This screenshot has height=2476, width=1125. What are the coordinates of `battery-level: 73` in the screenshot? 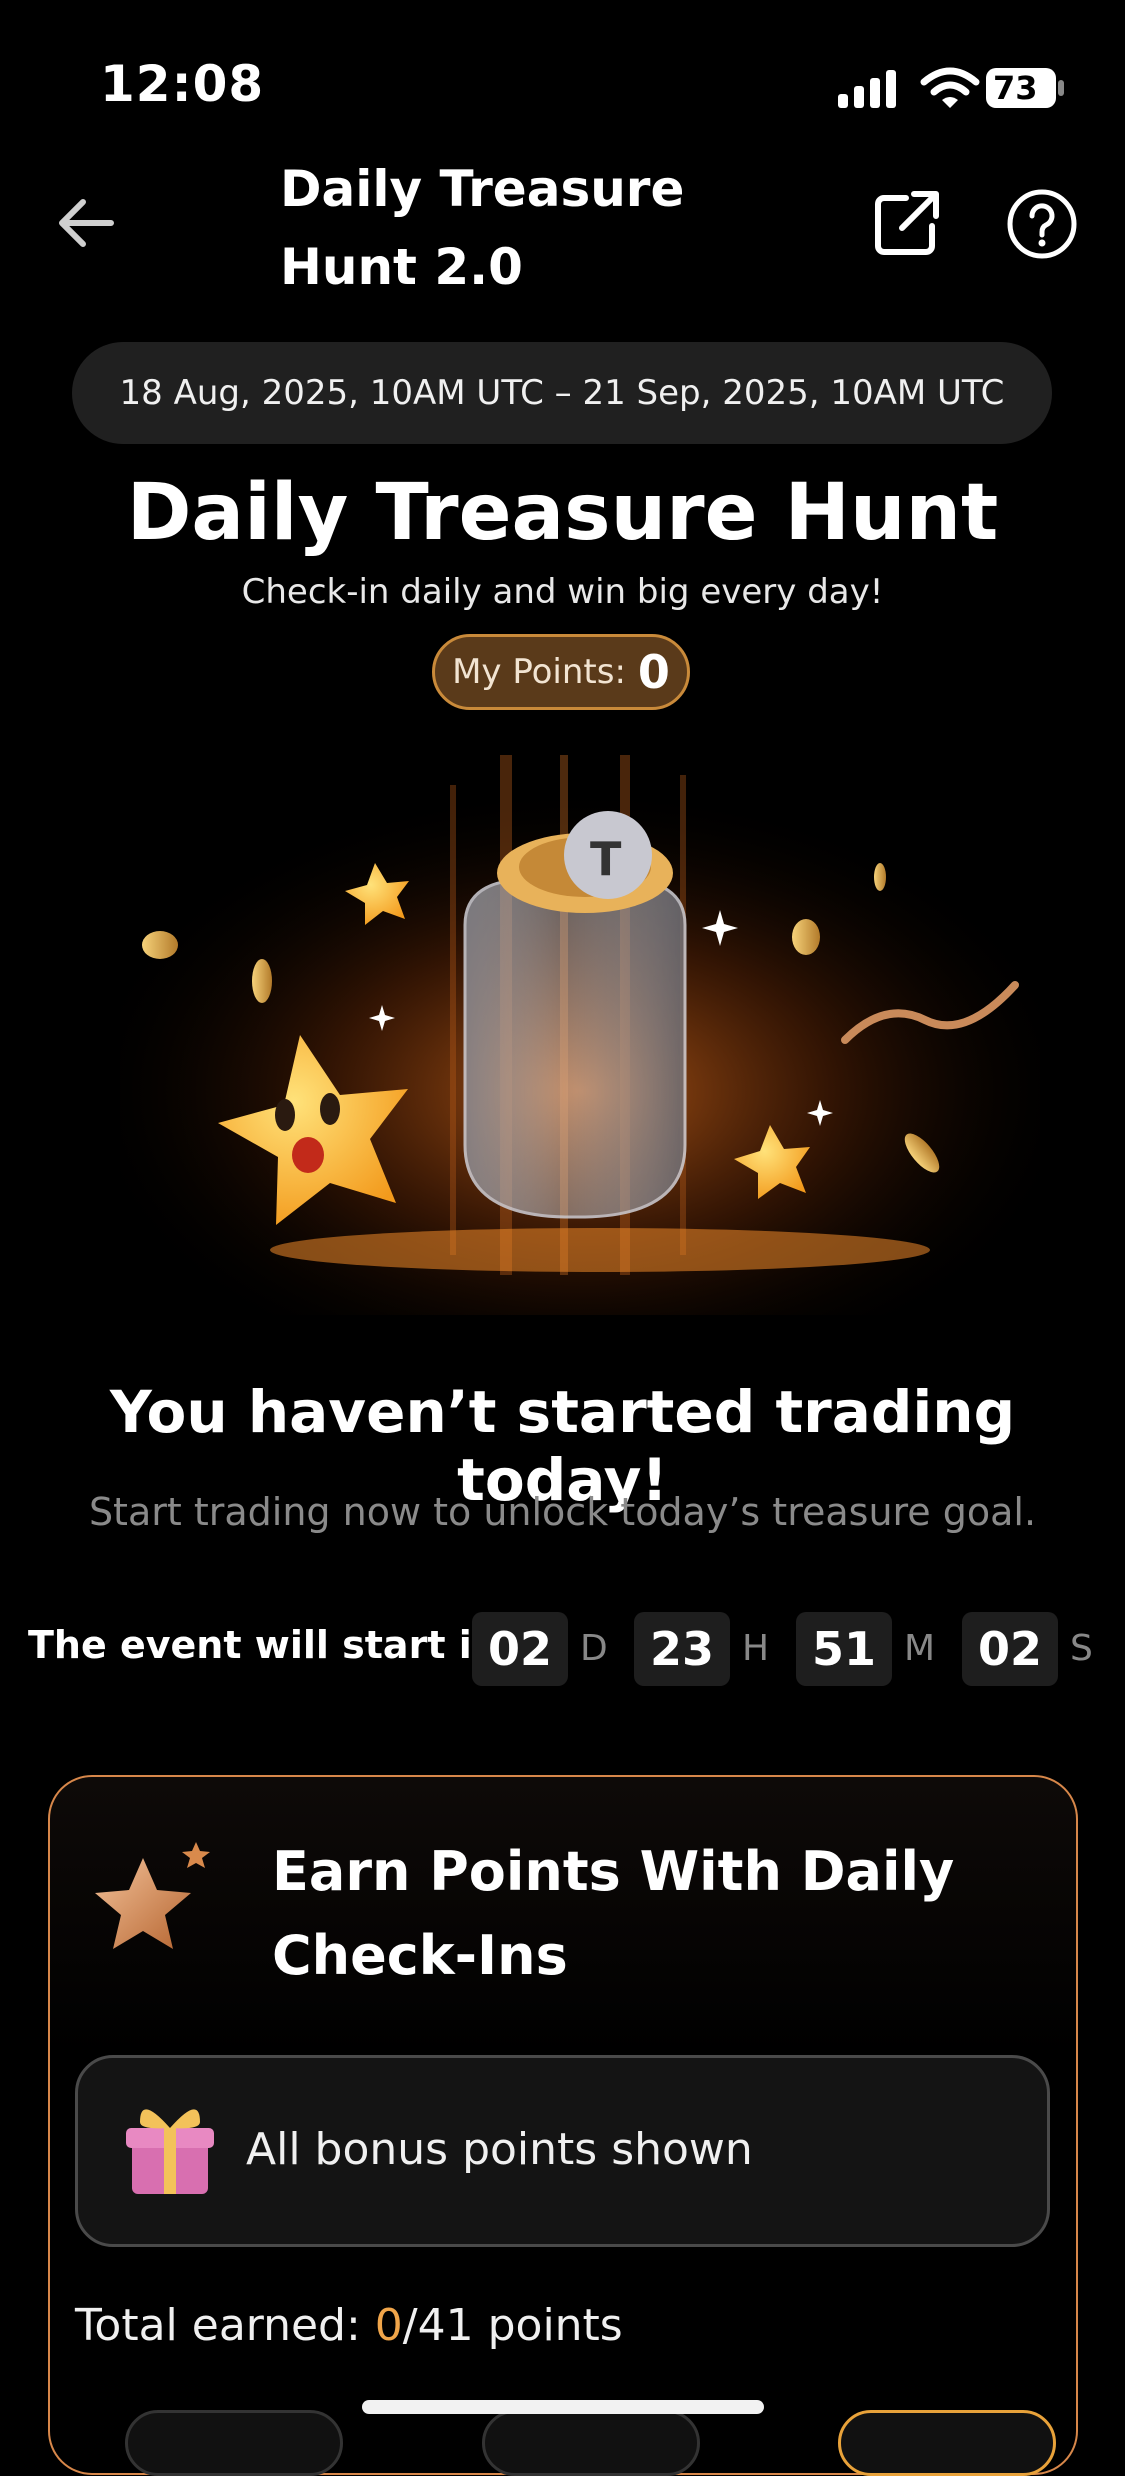 It's located at (1015, 88).